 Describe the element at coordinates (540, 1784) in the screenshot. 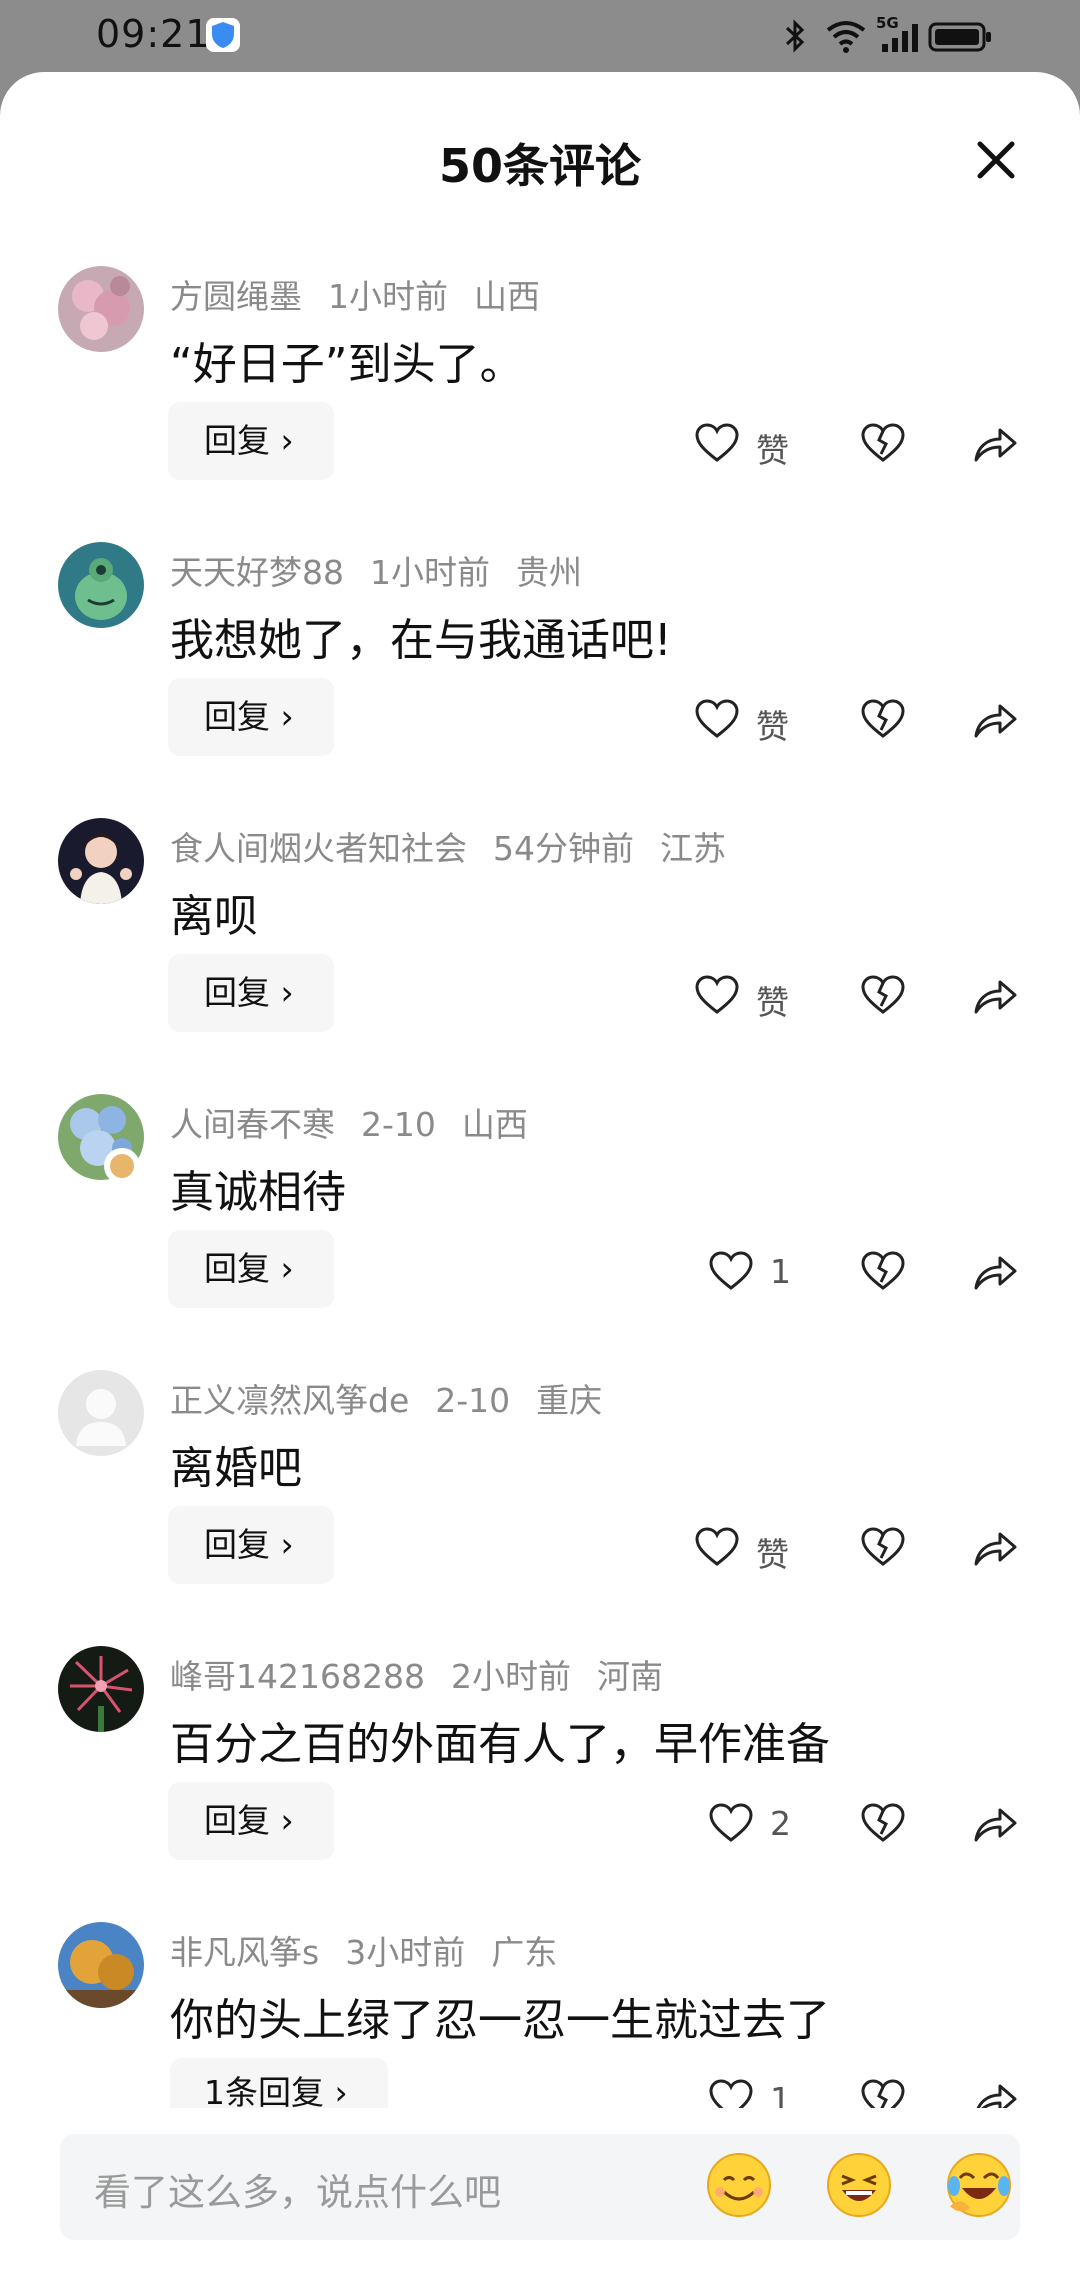

I see `comment-item: 峰哥142168288 2小时前 河南 百分之百的外面有人了，早作准备 回复 › 2` at that location.